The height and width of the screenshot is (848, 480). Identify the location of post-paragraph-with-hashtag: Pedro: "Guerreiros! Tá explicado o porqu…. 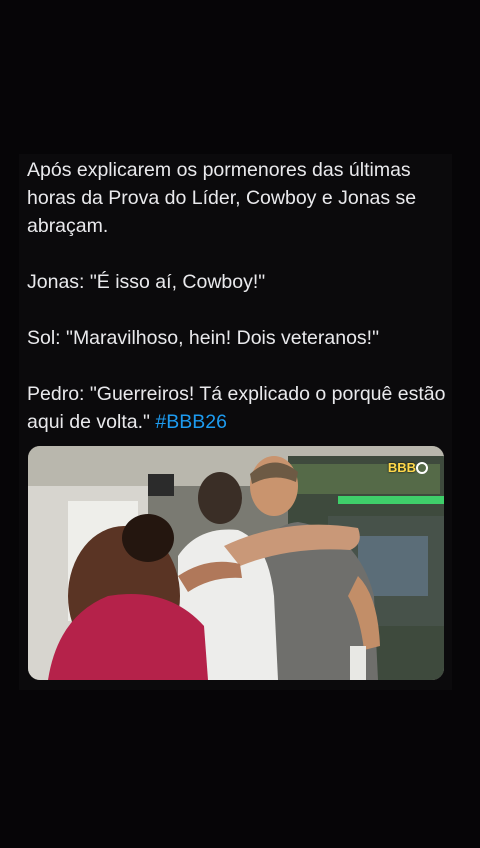
(237, 408).